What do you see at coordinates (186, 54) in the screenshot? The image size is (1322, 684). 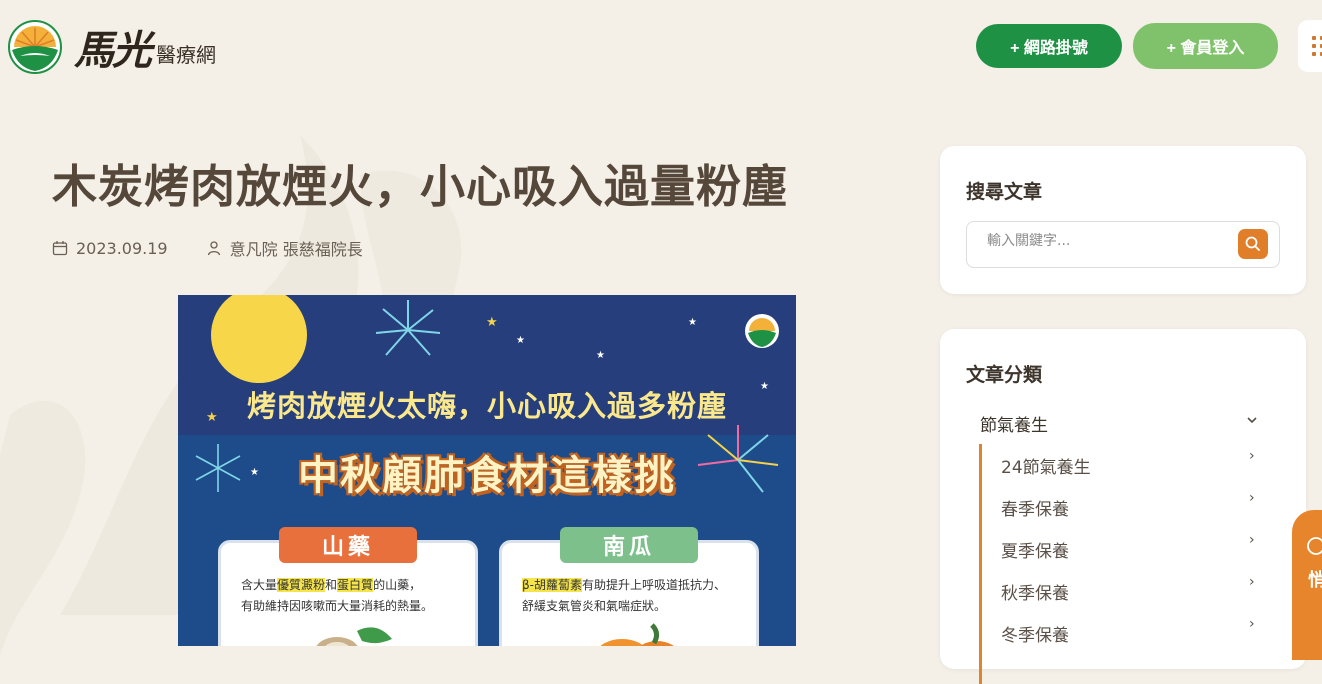 I see `logo-sub-text: 醫療網` at bounding box center [186, 54].